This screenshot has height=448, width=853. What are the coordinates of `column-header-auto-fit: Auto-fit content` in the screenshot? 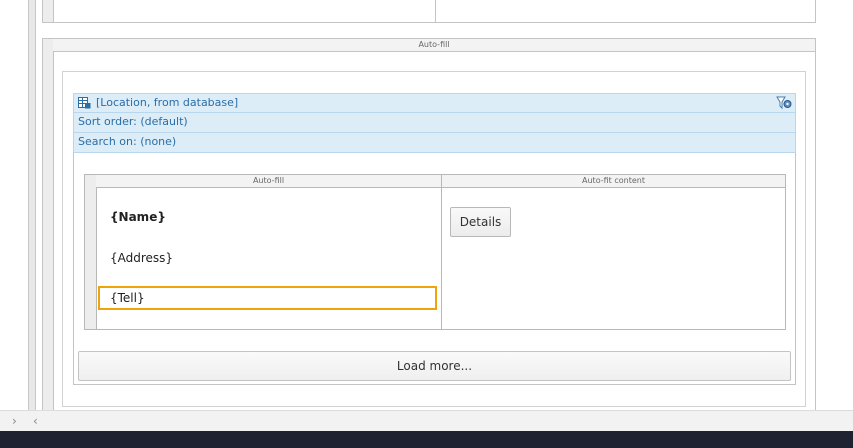 It's located at (613, 181).